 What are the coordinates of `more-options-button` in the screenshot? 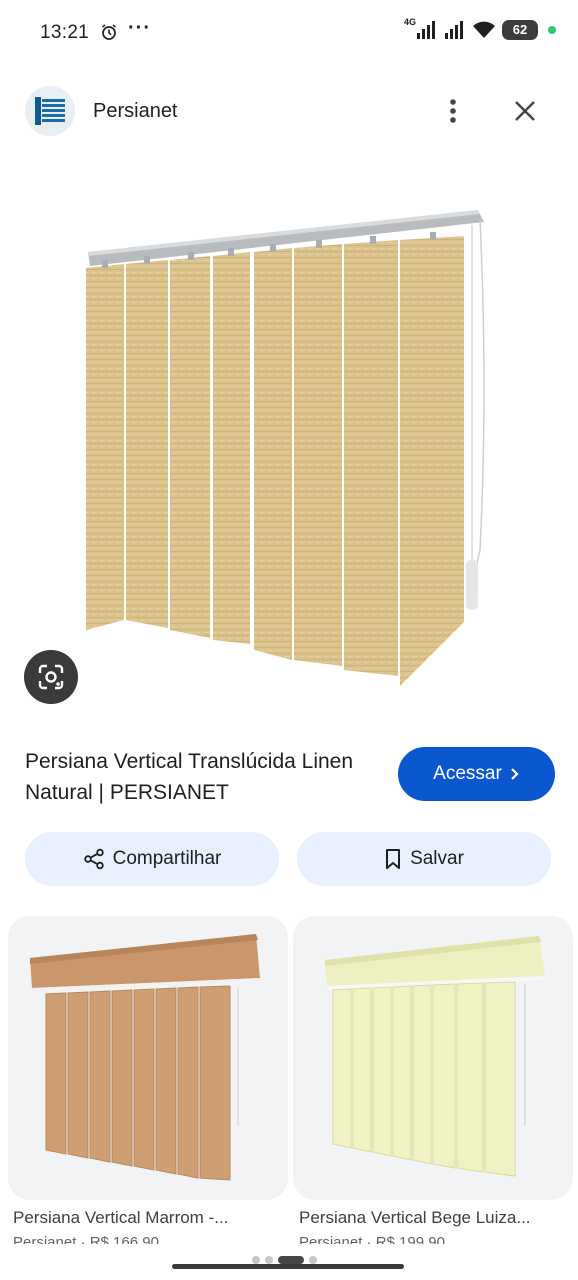 It's located at (453, 111).